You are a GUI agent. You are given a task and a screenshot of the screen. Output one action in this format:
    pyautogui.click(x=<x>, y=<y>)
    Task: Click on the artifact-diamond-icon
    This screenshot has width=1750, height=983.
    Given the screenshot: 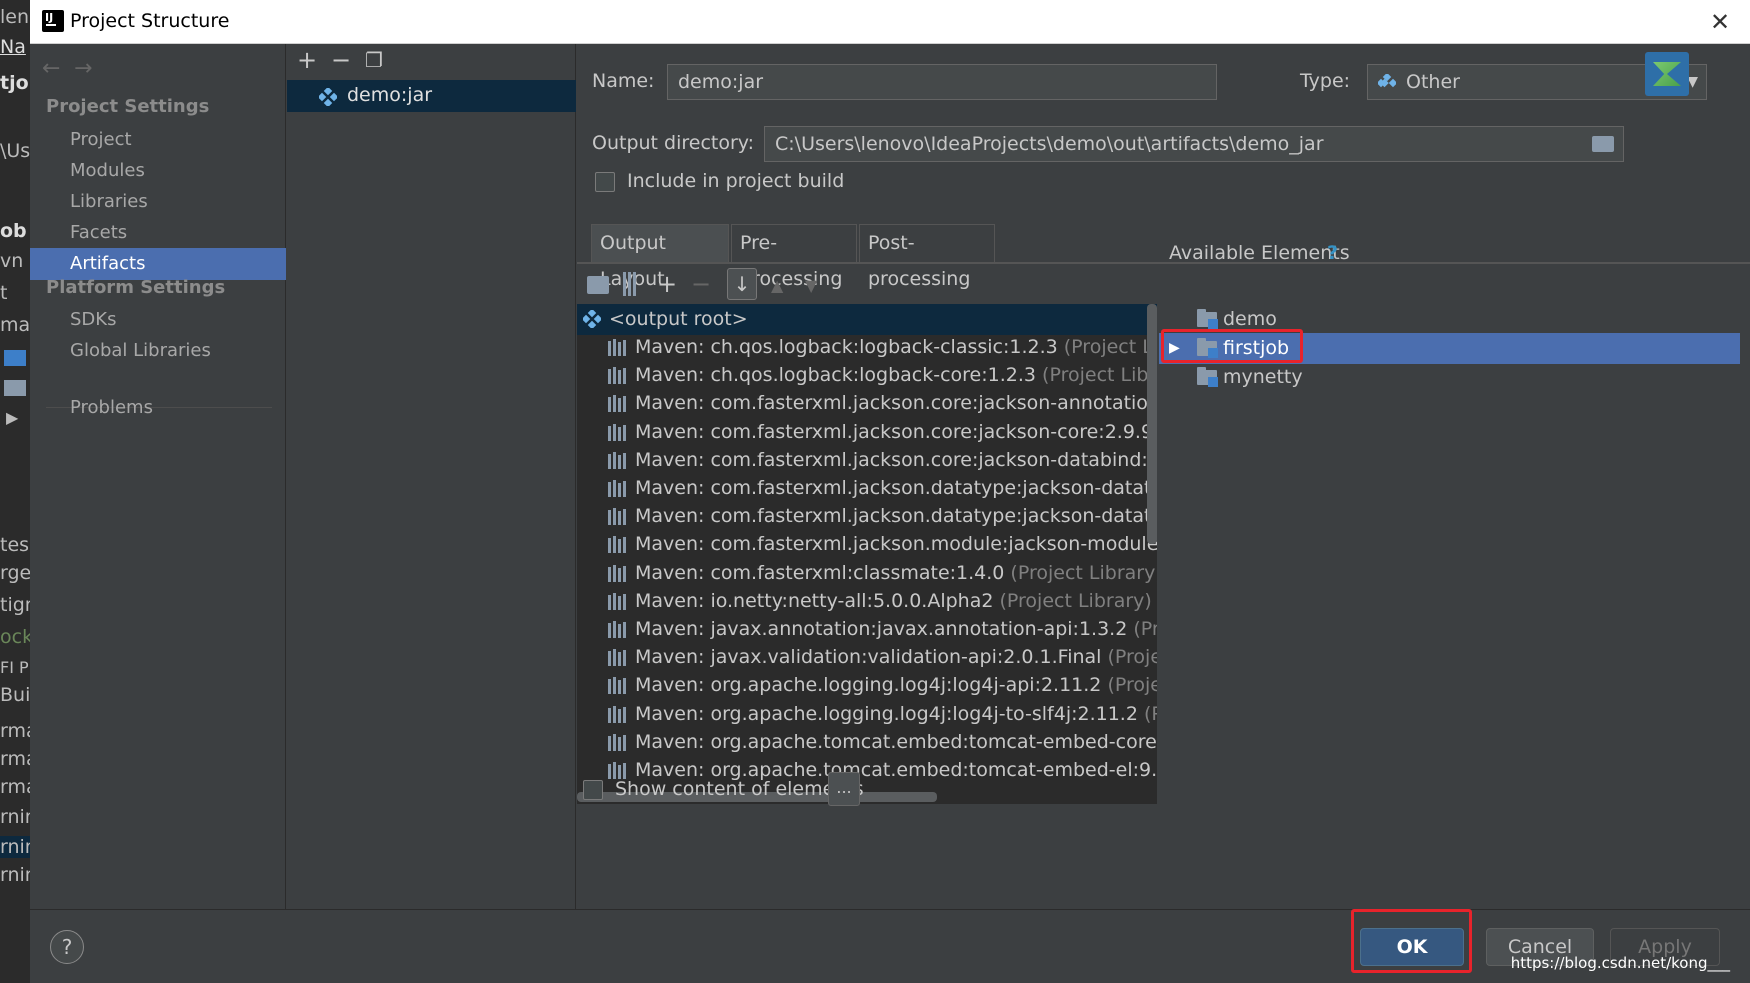 What is the action you would take?
    pyautogui.click(x=592, y=319)
    